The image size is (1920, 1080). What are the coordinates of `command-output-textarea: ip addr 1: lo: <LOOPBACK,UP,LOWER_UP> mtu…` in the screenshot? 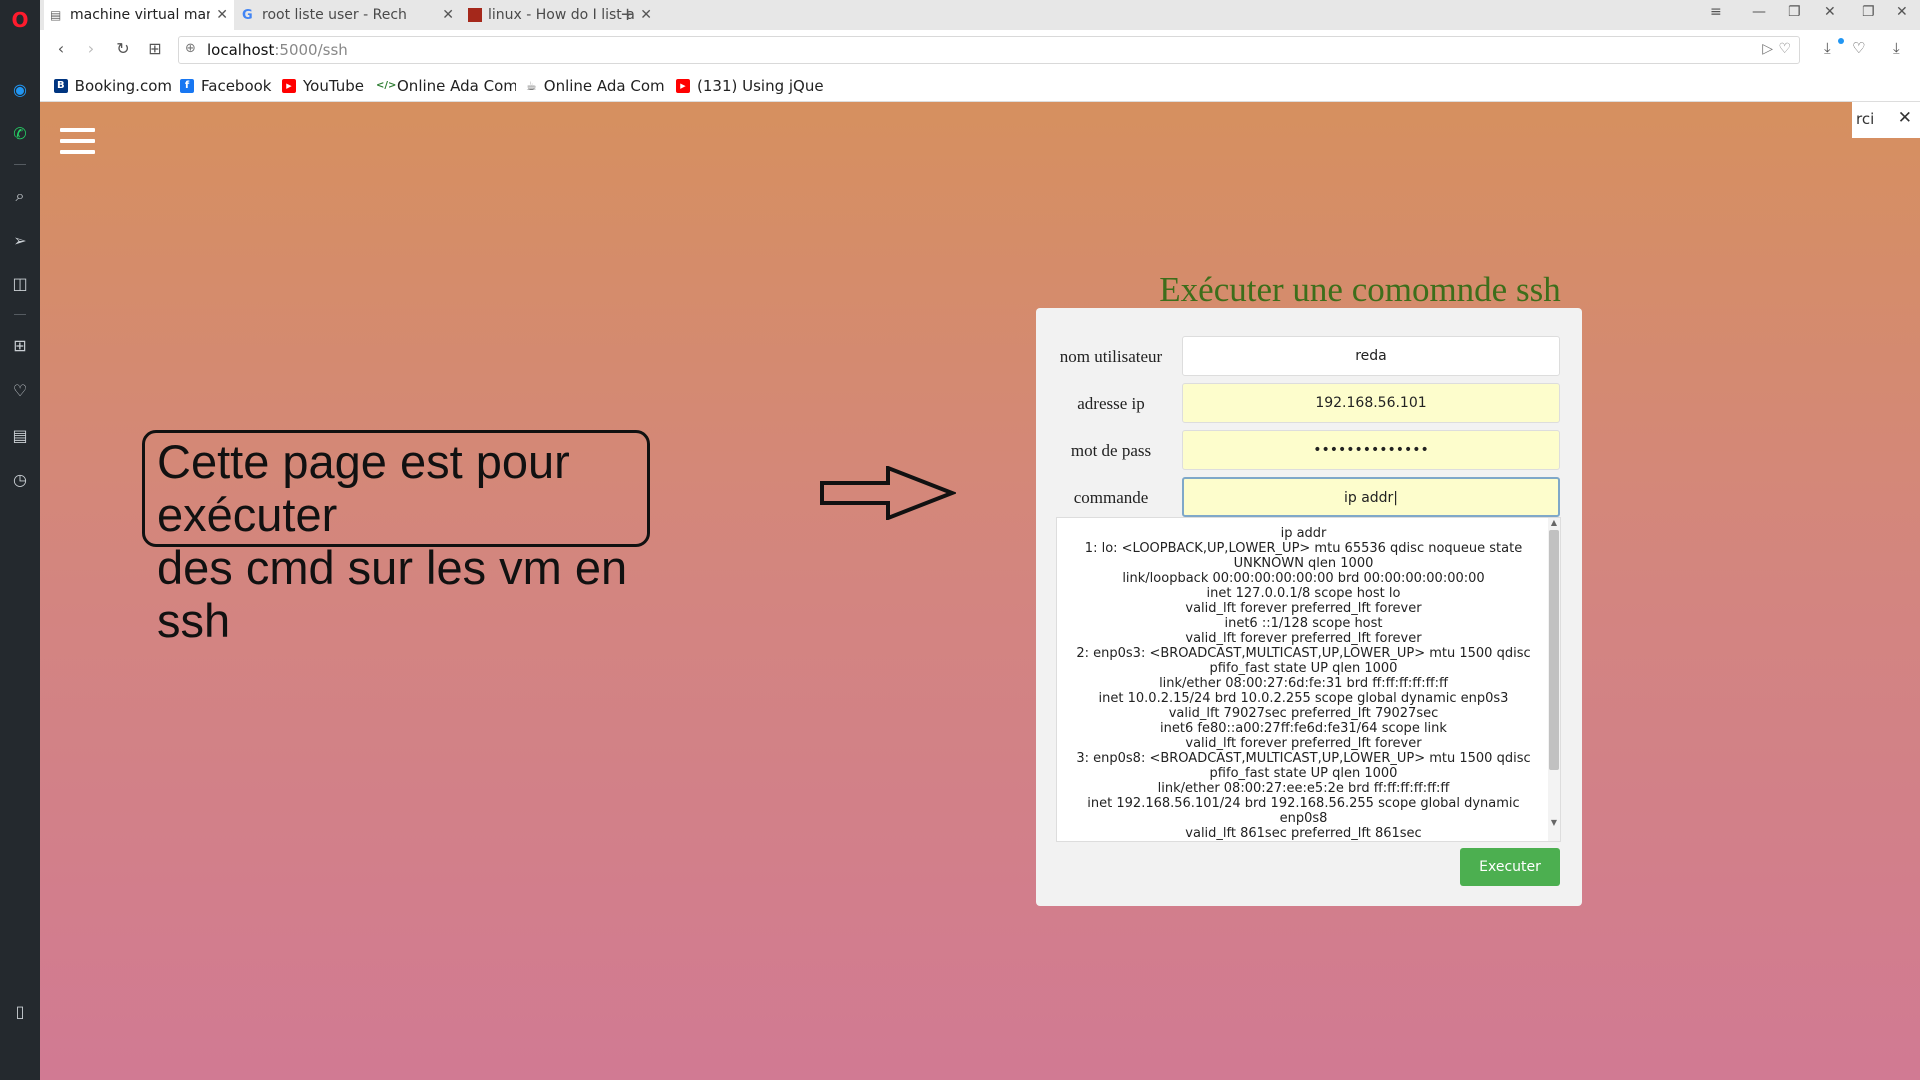 It's located at (1308, 679).